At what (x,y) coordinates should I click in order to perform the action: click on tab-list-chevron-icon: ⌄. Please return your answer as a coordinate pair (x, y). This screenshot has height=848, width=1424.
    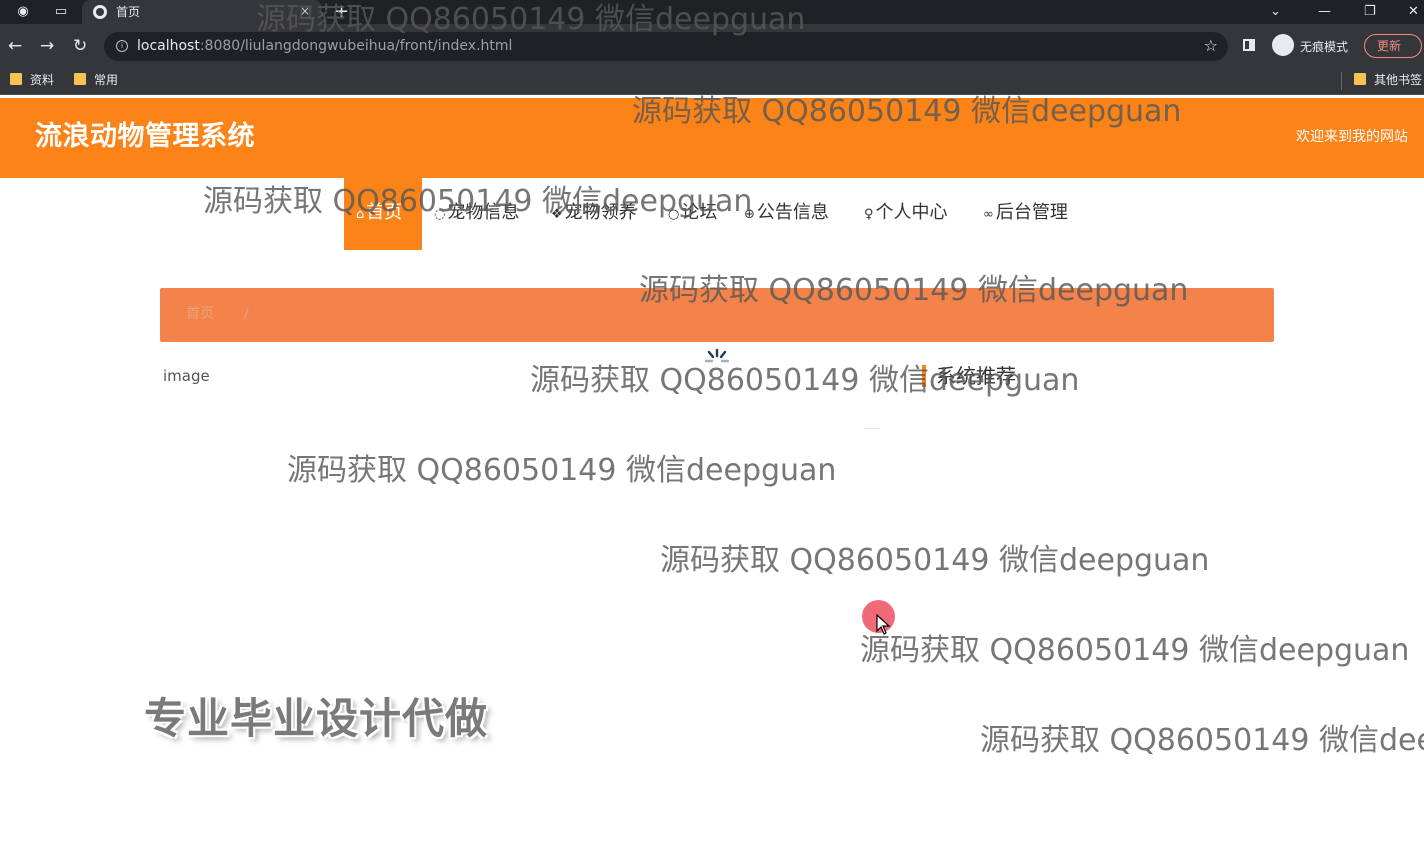
    Looking at the image, I should click on (1275, 12).